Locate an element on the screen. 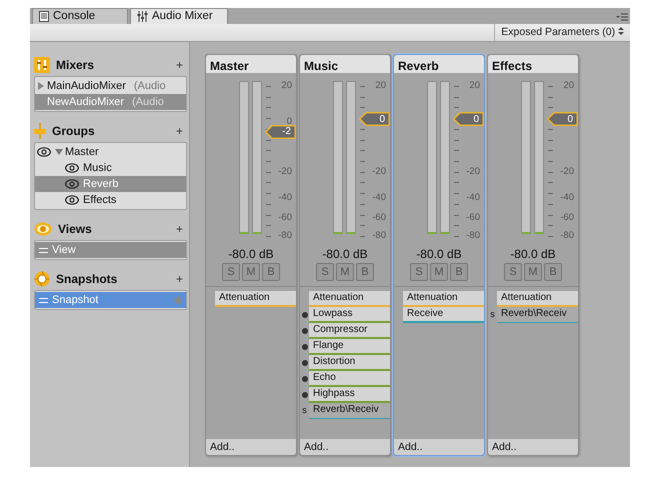 This screenshot has height=477, width=650. effect-slot: Echo is located at coordinates (349, 379).